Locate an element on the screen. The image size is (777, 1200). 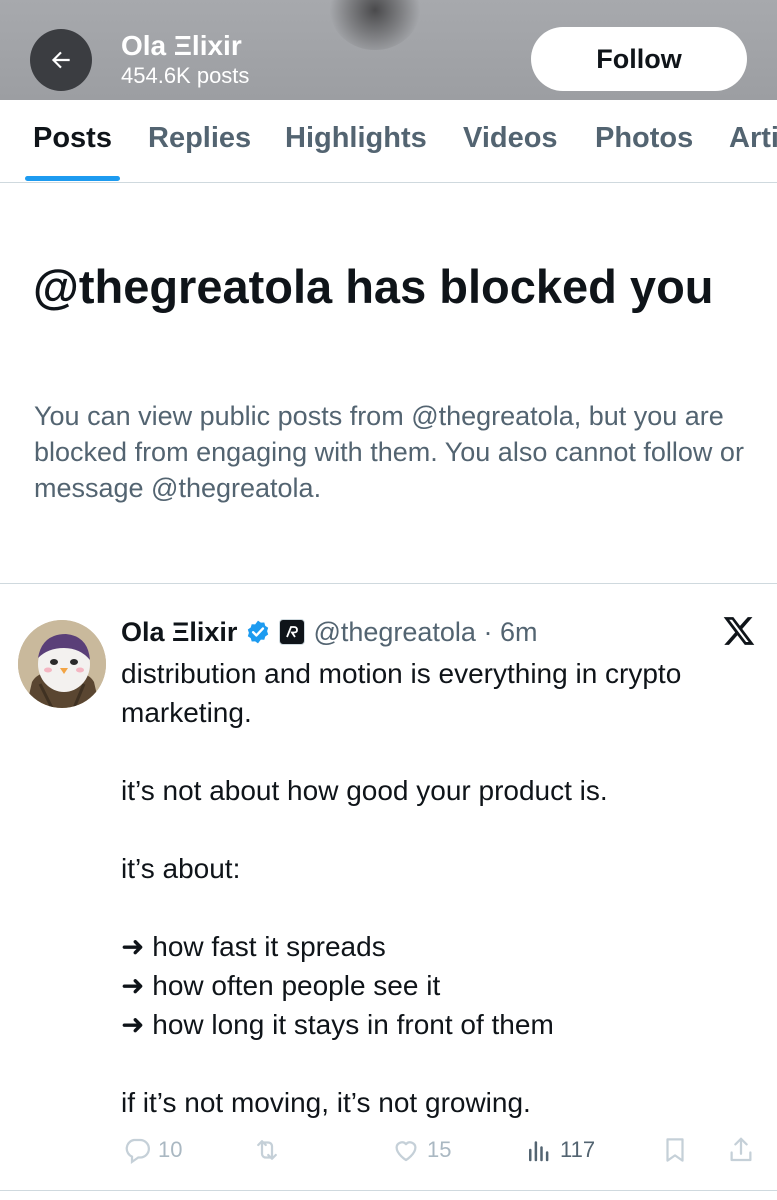
post-count: 454.6K posts is located at coordinates (185, 75).